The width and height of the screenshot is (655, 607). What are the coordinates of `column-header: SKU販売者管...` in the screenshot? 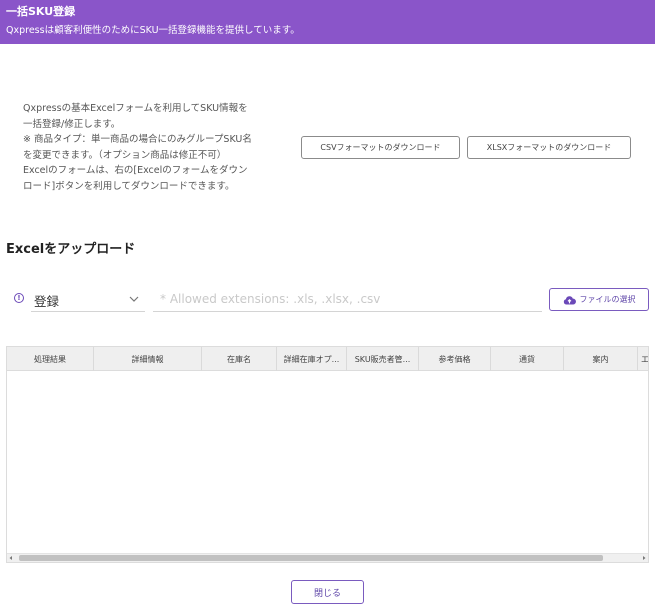 It's located at (383, 359).